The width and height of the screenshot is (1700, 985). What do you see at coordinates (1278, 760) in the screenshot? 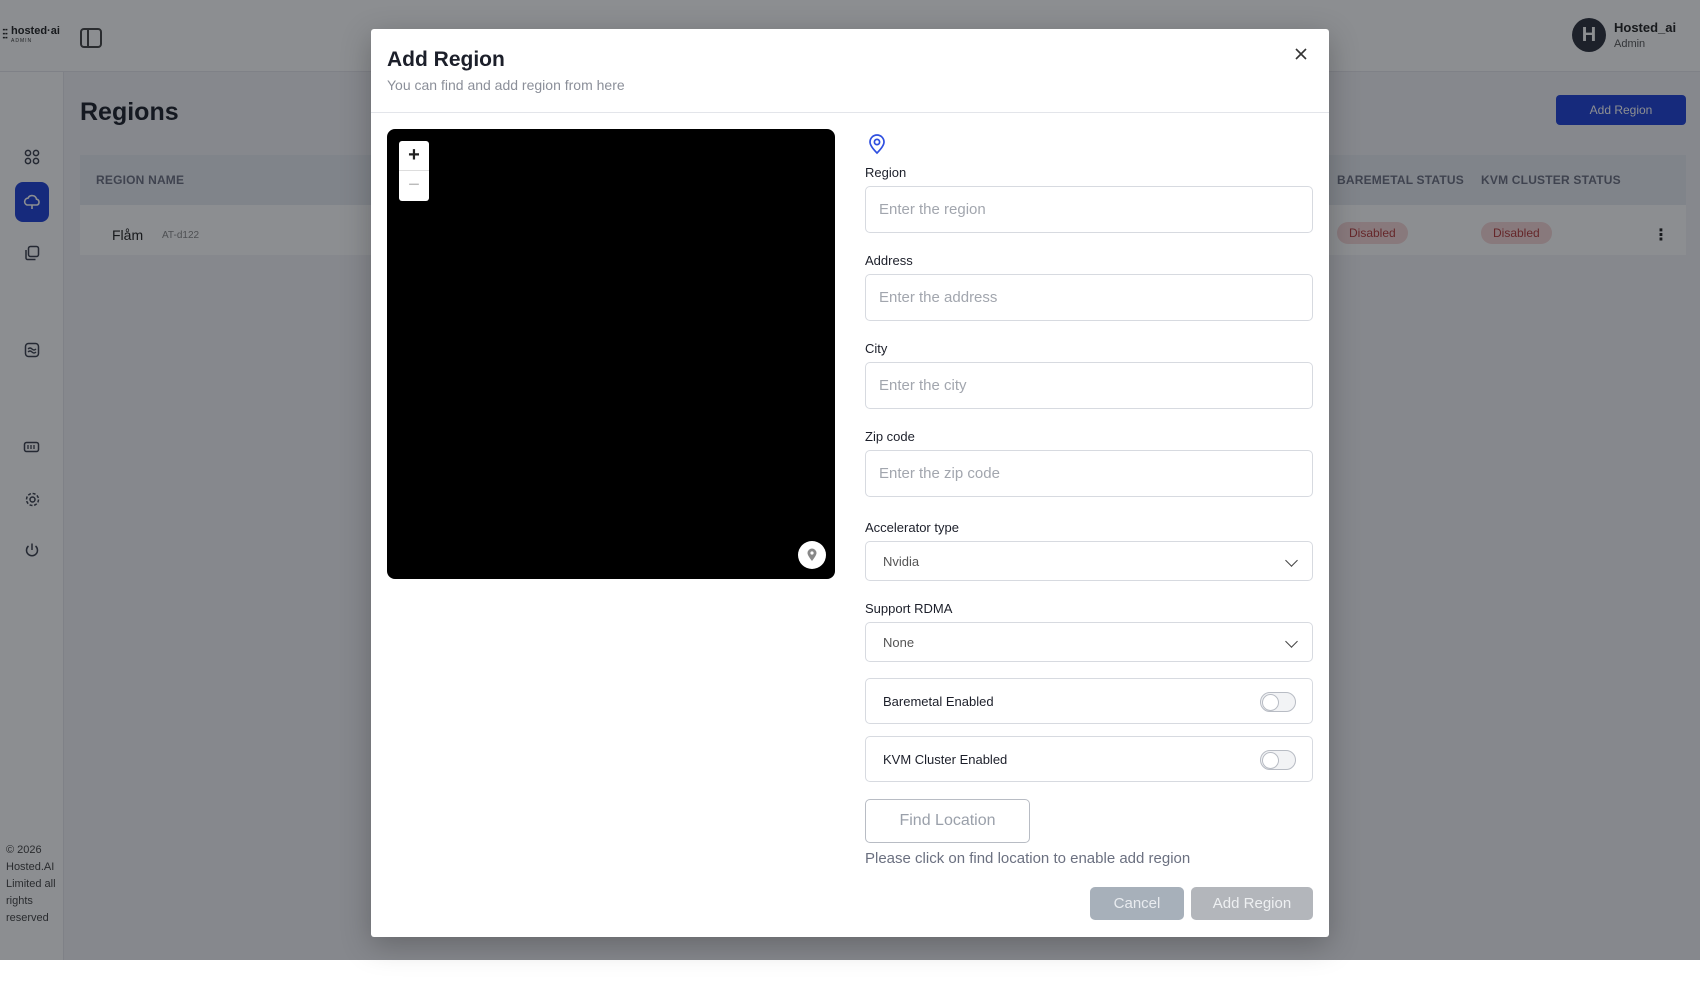
I see `kvm-switch` at bounding box center [1278, 760].